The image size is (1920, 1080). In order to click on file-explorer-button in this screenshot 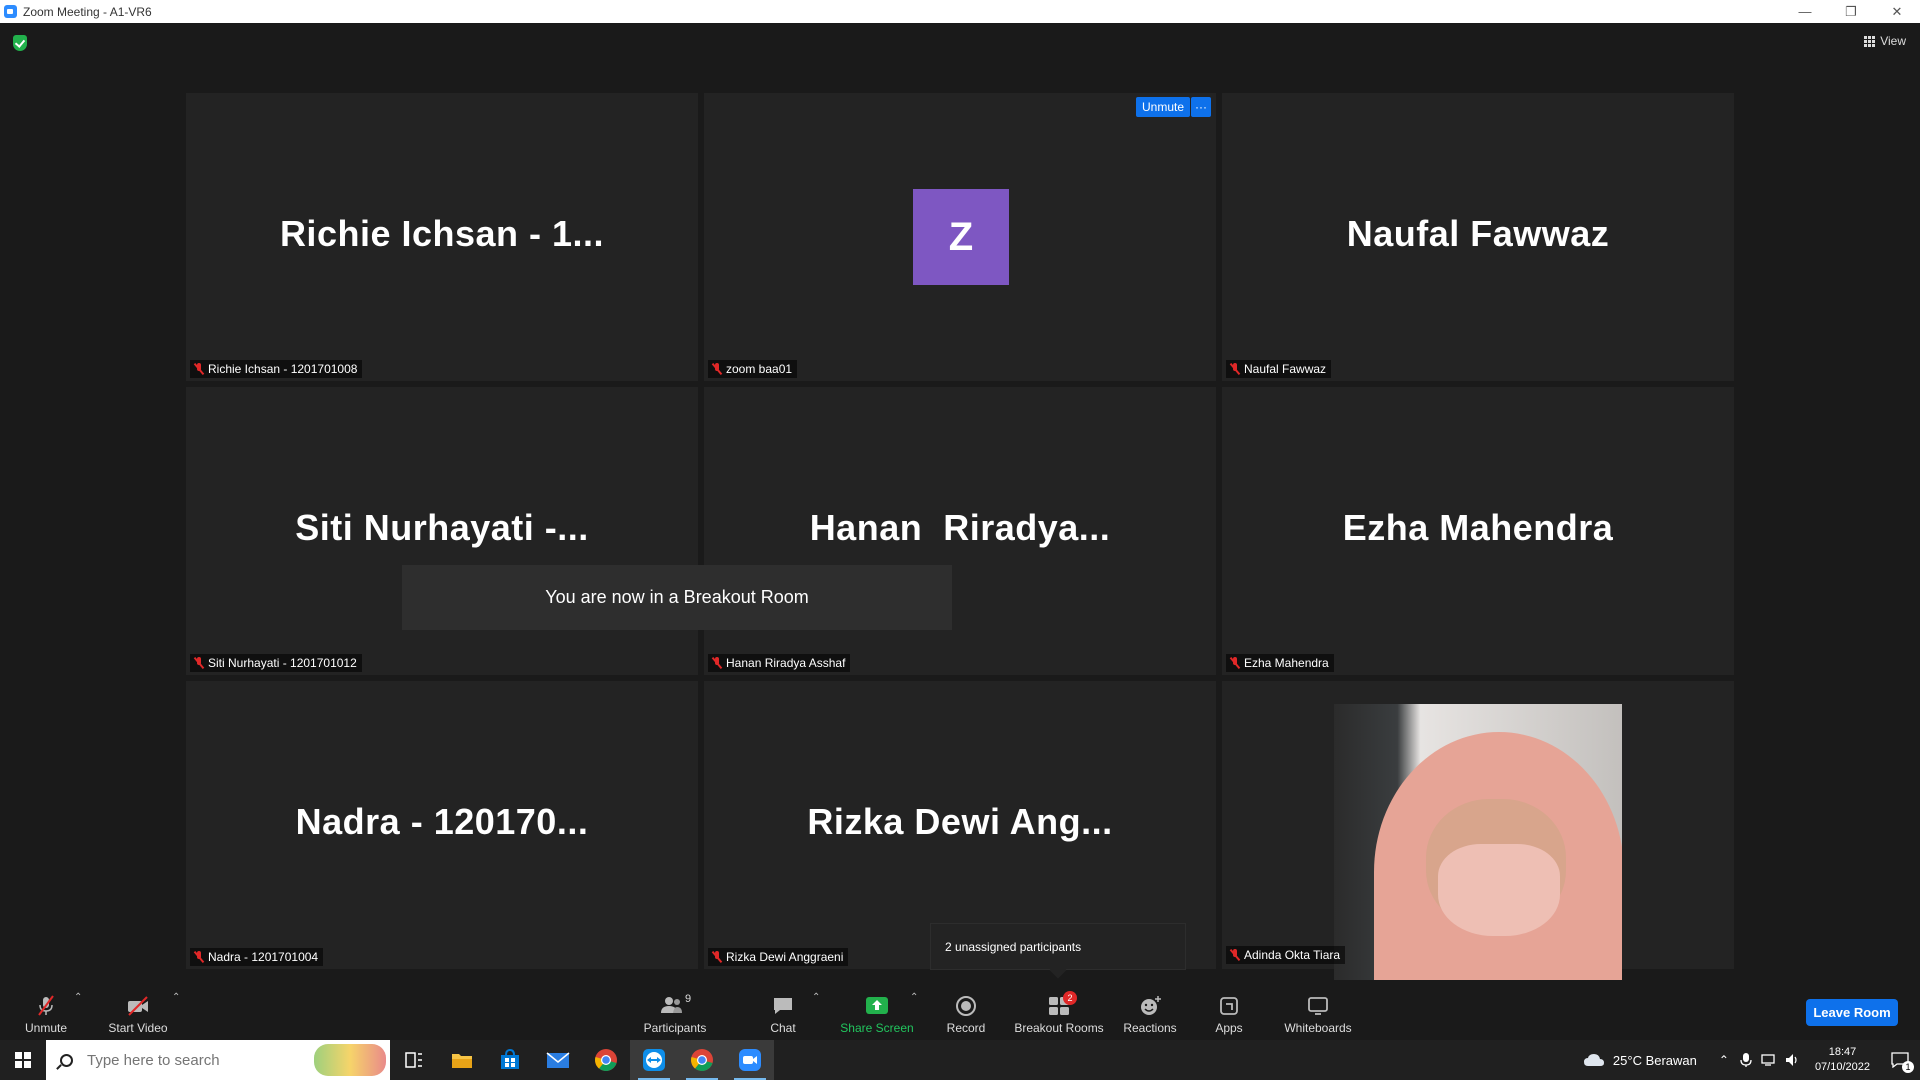, I will do `click(462, 1060)`.